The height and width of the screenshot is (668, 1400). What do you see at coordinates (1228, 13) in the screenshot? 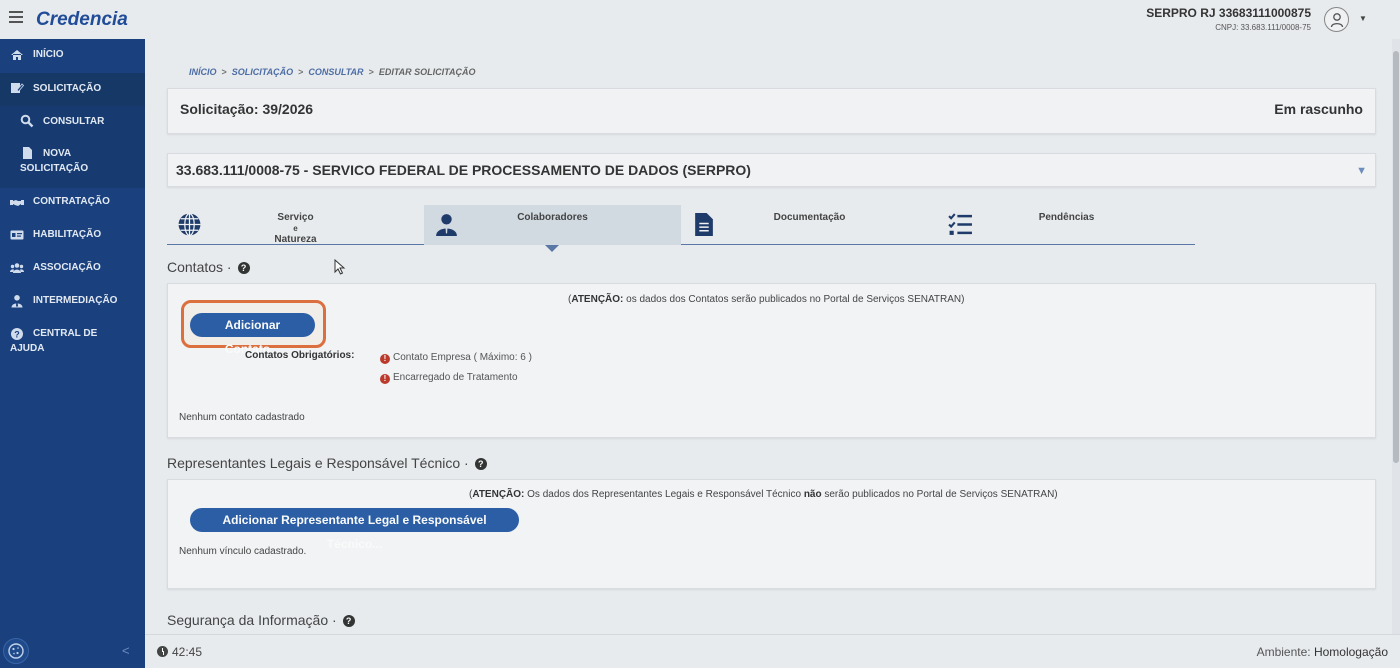
I see `user-name: SERPRO RJ 33683111000875` at bounding box center [1228, 13].